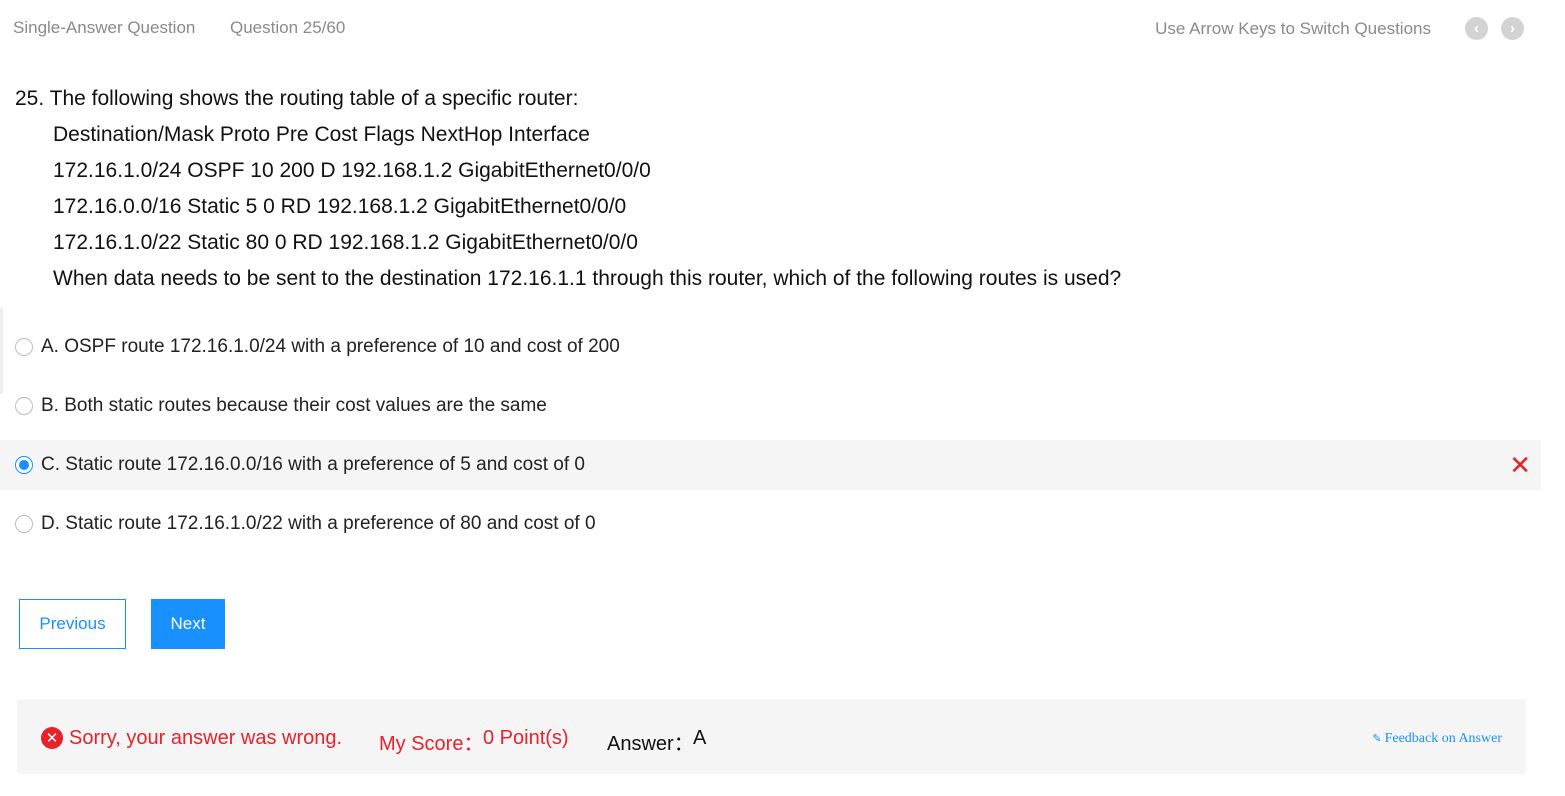 Image resolution: width=1565 pixels, height=796 pixels. I want to click on keyboard-hint: Use Arrow Keys to Switch Questions, so click(1293, 28).